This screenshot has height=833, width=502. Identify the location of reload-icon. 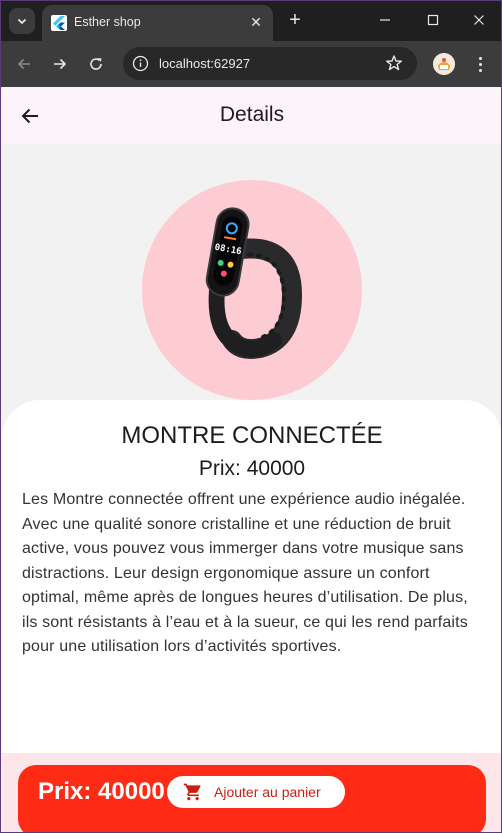
(96, 64).